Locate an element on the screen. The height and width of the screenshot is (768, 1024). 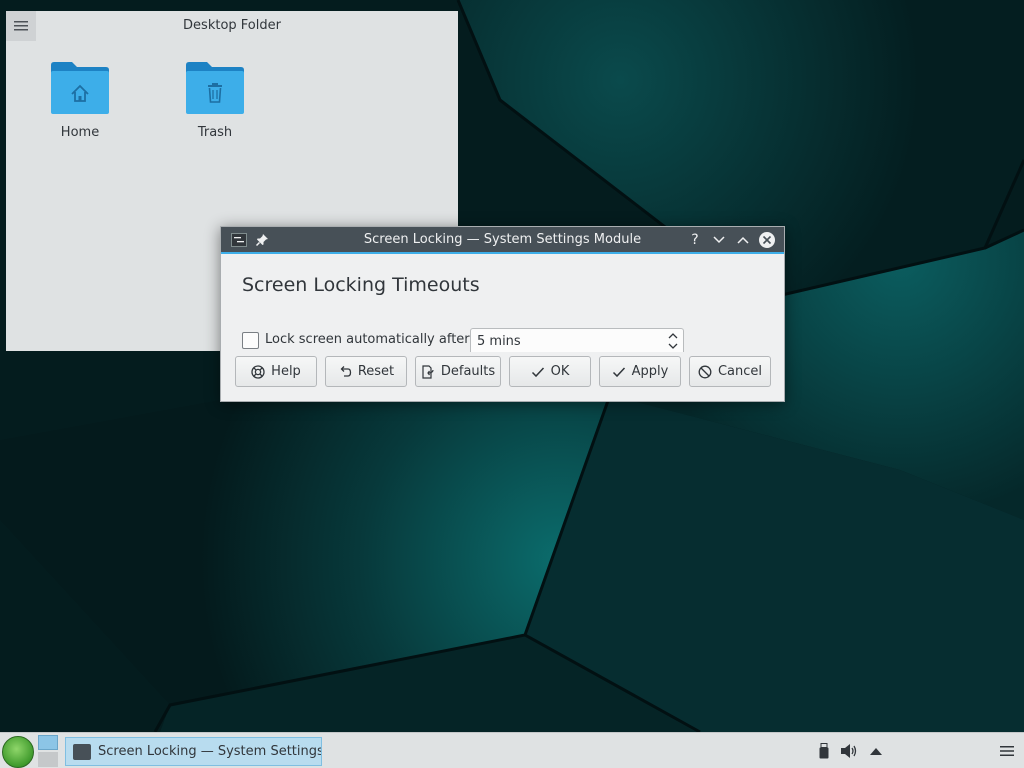
desktop-item-trash: Trash is located at coordinates (215, 100).